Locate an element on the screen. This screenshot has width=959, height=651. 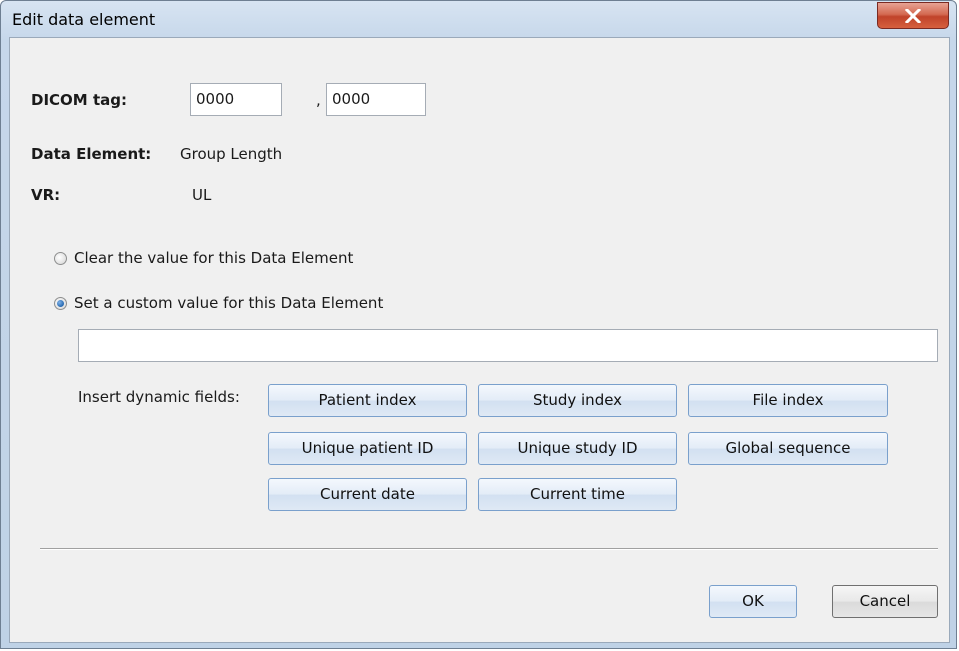
vr-value: UL is located at coordinates (202, 195).